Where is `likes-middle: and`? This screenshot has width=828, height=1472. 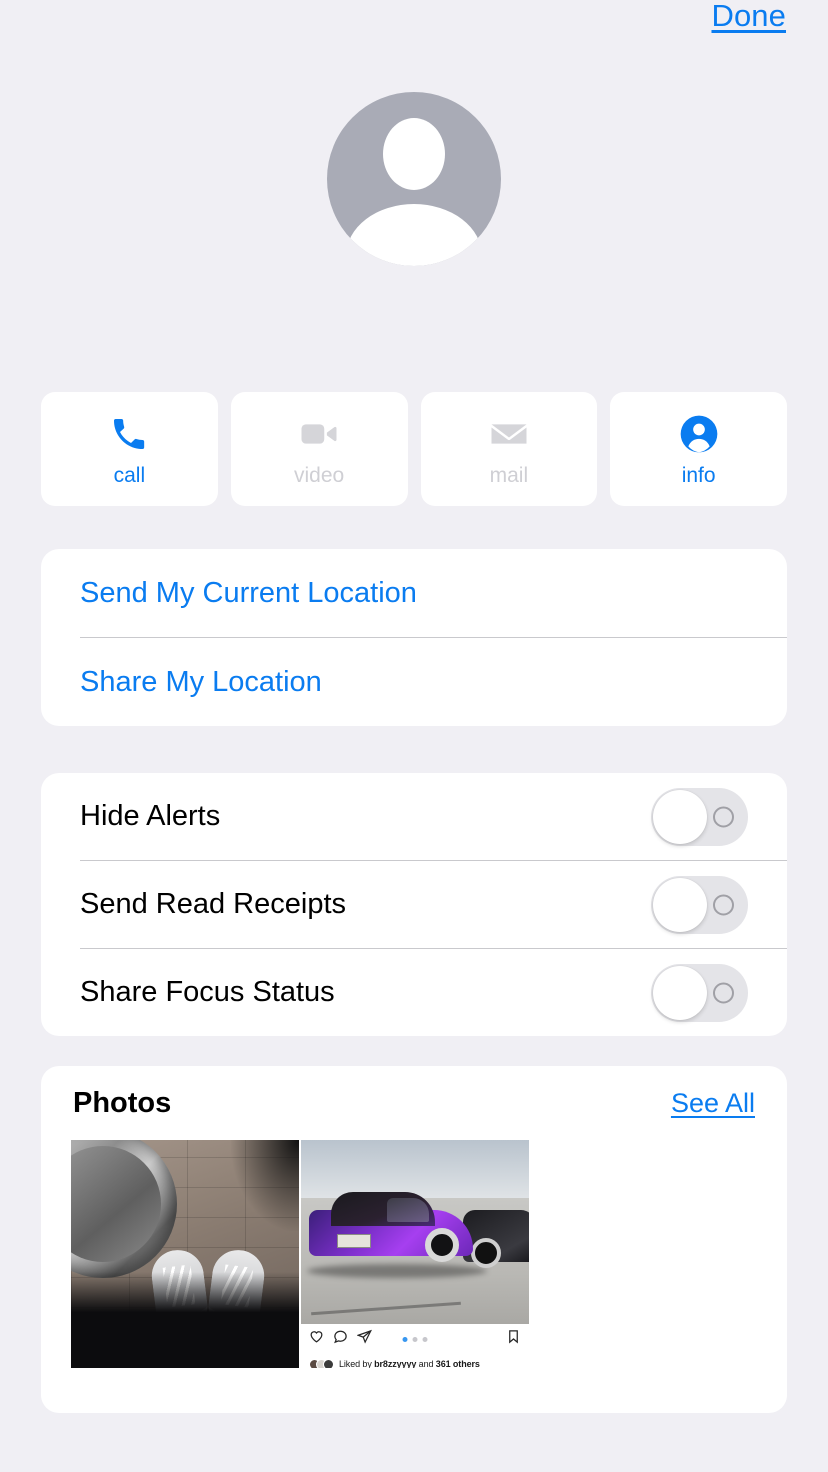
likes-middle: and is located at coordinates (426, 1363).